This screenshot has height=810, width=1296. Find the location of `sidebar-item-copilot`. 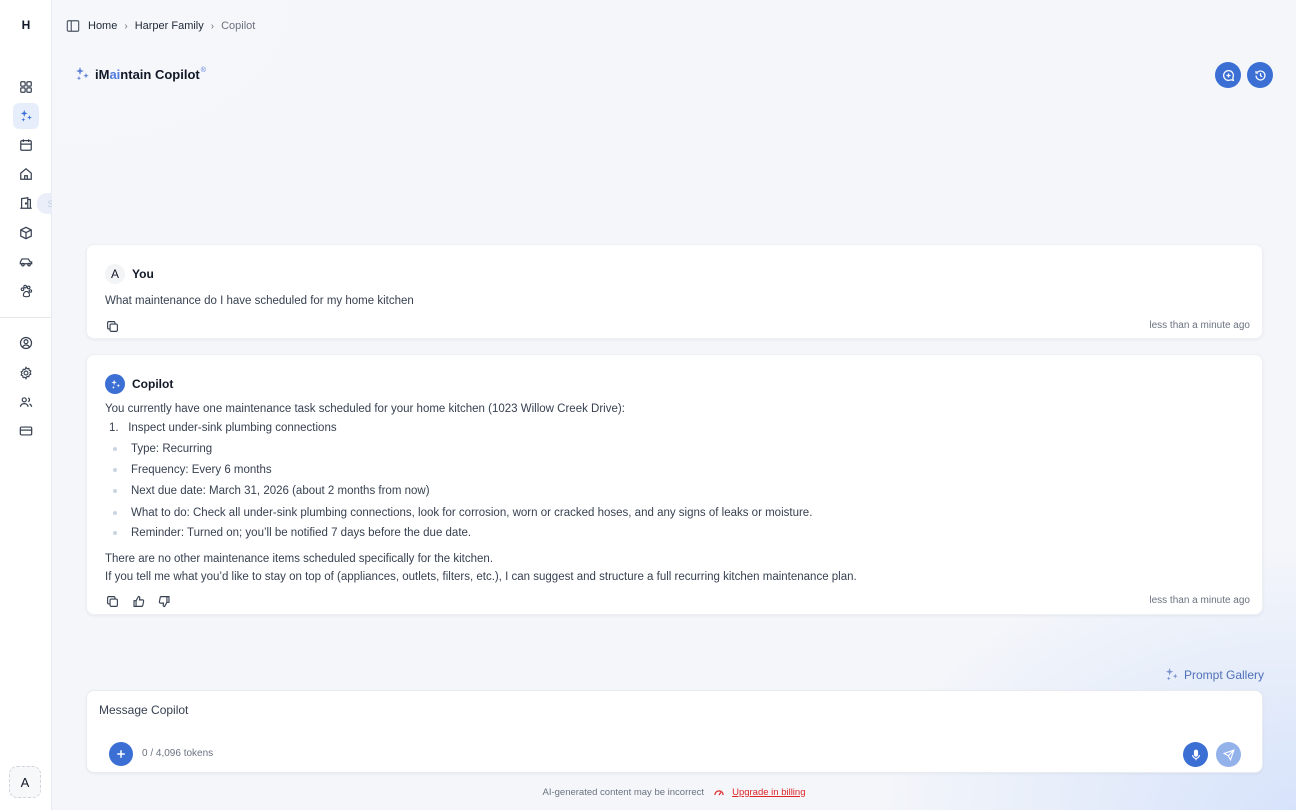

sidebar-item-copilot is located at coordinates (26, 116).